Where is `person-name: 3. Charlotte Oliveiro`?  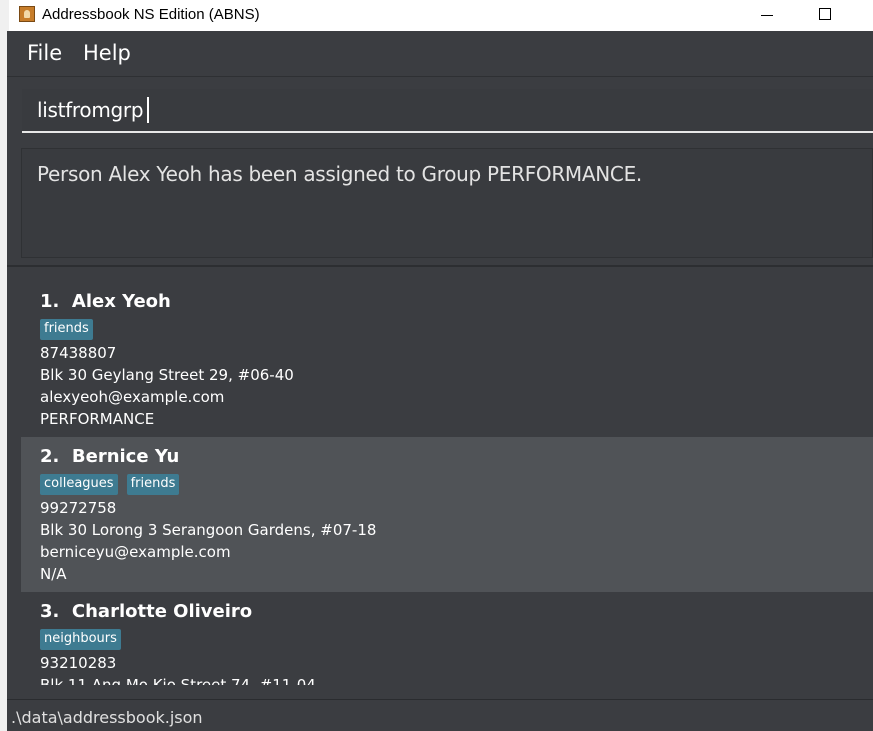 person-name: 3. Charlotte Oliveiro is located at coordinates (146, 611).